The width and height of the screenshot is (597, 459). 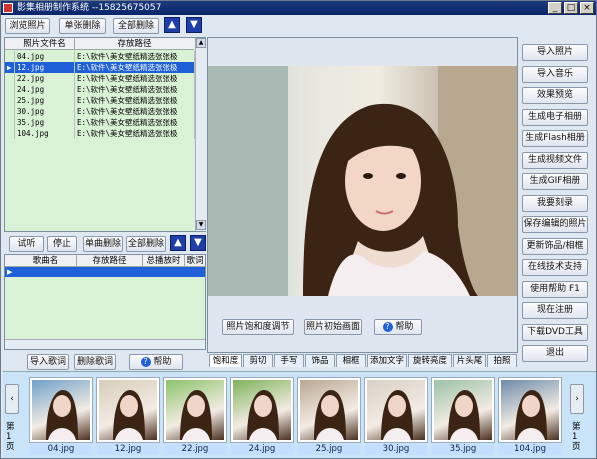 What do you see at coordinates (198, 243) in the screenshot?
I see `song-down-icon: ▼` at bounding box center [198, 243].